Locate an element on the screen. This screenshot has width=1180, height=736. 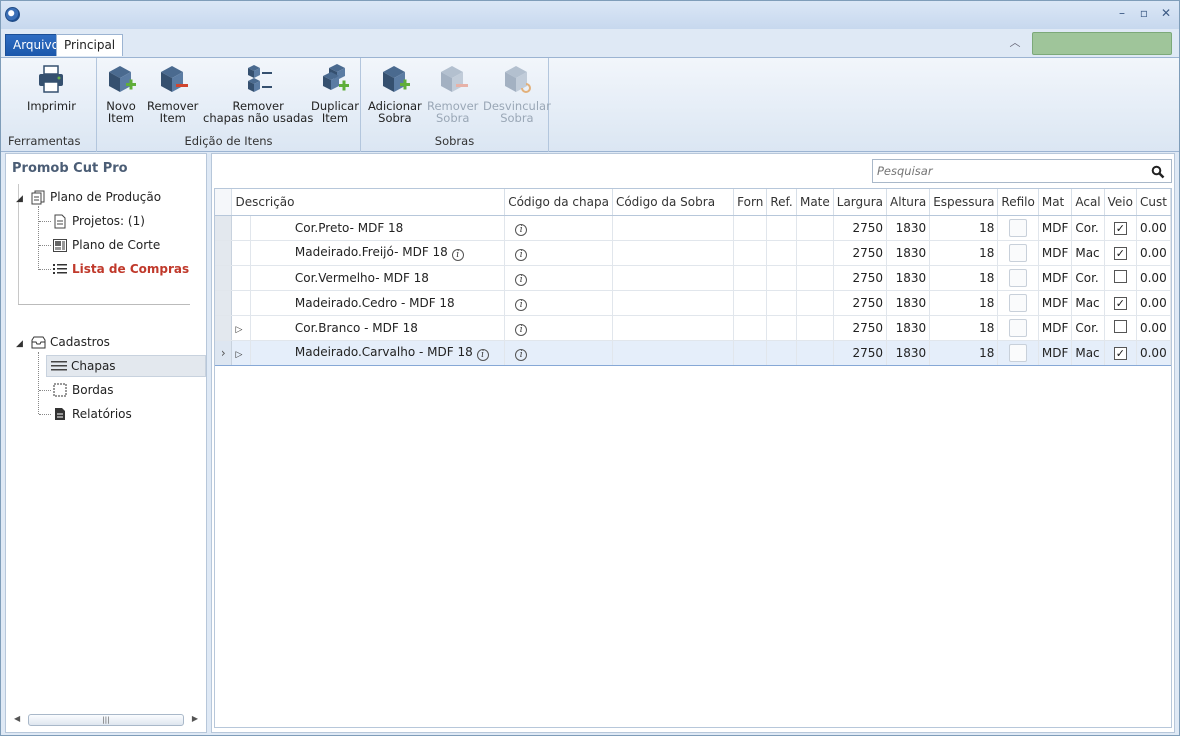
cell-descricao: Madeirado.Freijó- MDF 18 i is located at coordinates (378, 253).